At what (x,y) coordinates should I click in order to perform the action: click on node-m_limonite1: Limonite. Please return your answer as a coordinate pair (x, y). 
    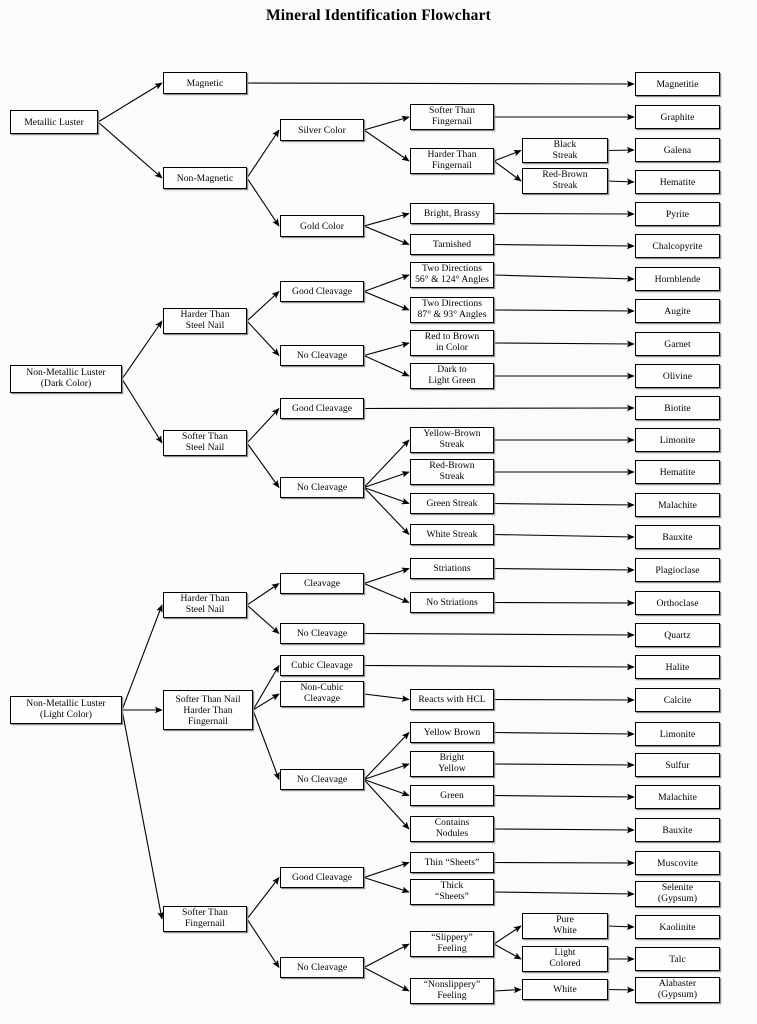
    Looking at the image, I should click on (677, 440).